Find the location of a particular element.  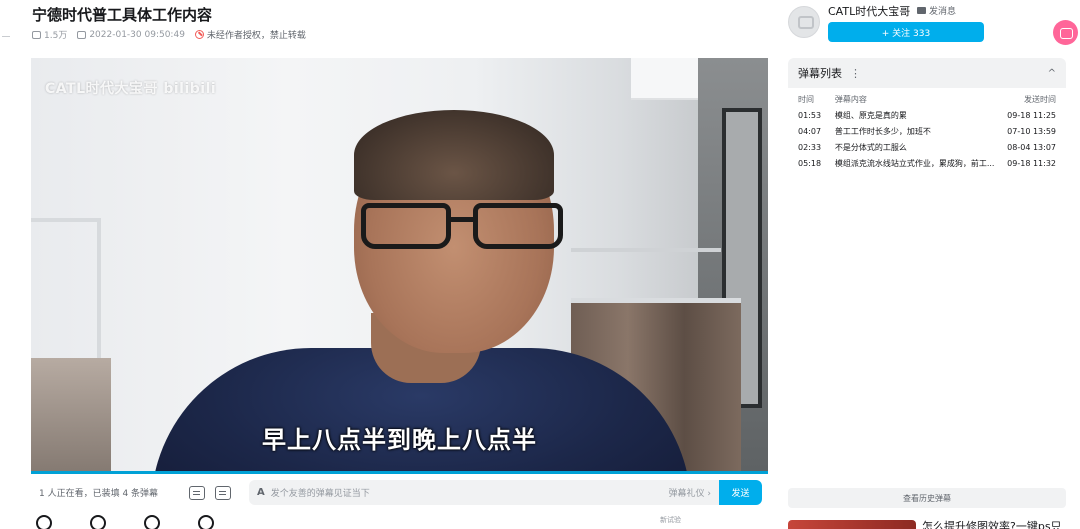

bunk-bed-left is located at coordinates (66, 288).